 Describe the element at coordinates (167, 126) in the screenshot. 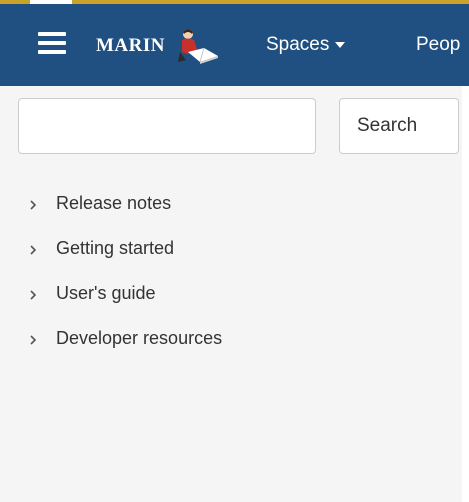

I see `search-input` at that location.